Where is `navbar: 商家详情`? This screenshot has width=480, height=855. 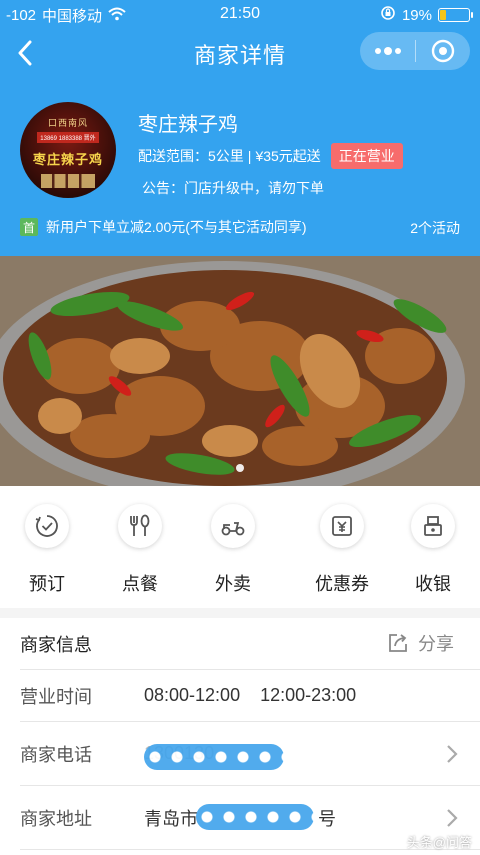
navbar: 商家详情 is located at coordinates (240, 53).